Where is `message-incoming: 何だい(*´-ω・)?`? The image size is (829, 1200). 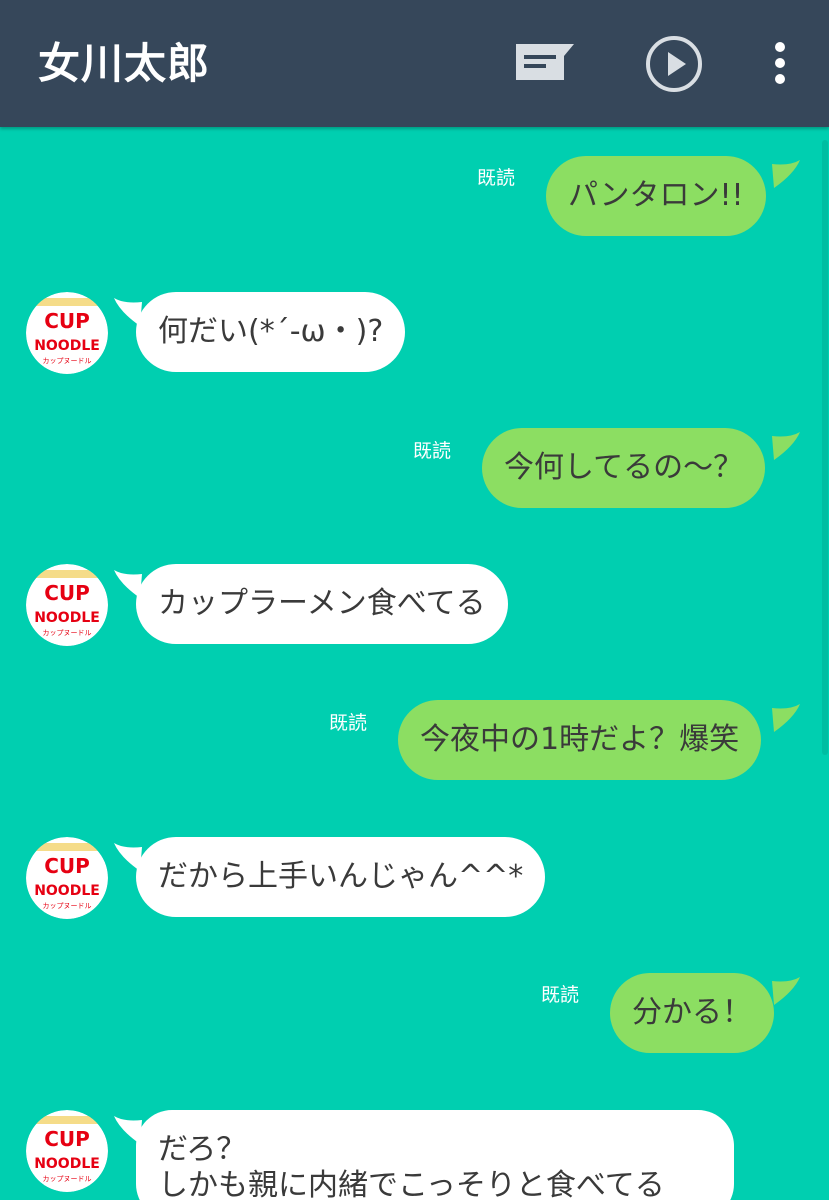 message-incoming: 何だい(*´-ω・)? is located at coordinates (271, 332).